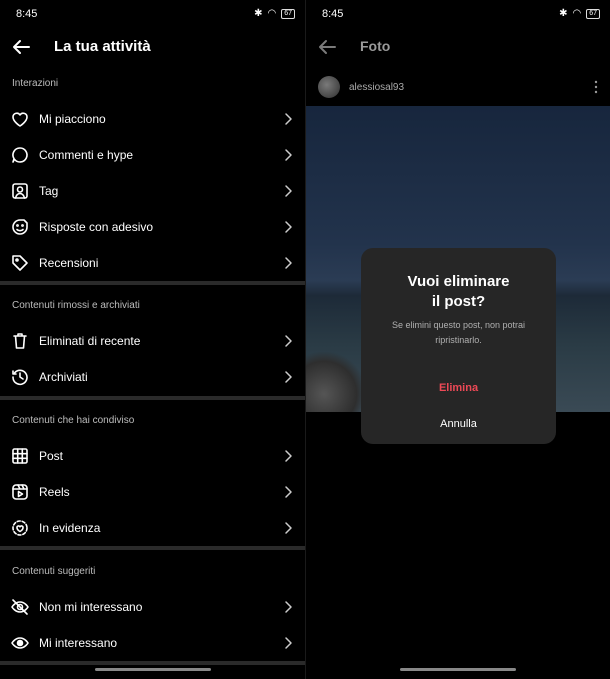 Image resolution: width=610 pixels, height=679 pixels. What do you see at coordinates (20, 643) in the screenshot?
I see `eye-icon` at bounding box center [20, 643].